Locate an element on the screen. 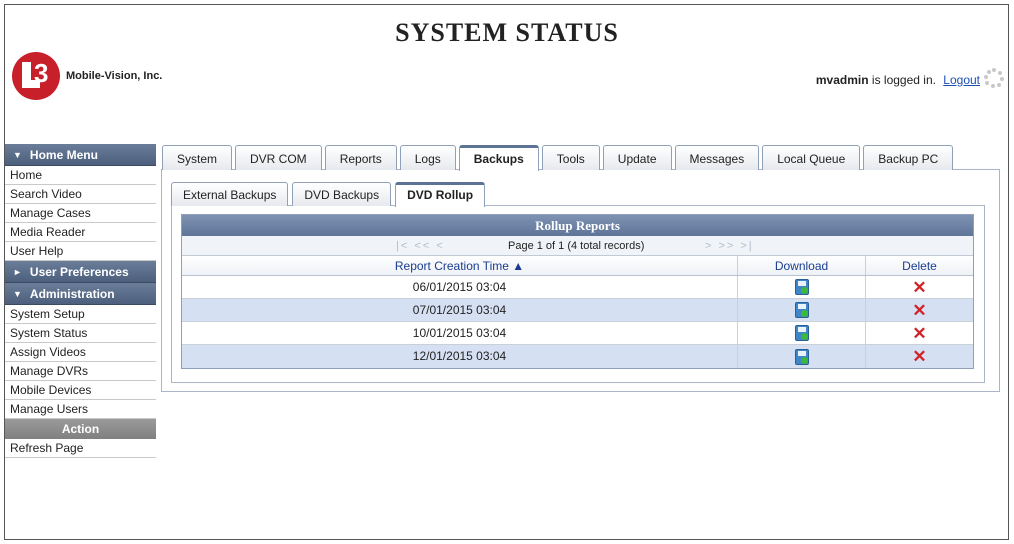 The width and height of the screenshot is (1014, 544). company-logo: 3 Mobile-Vision, Inc. is located at coordinates (87, 76).